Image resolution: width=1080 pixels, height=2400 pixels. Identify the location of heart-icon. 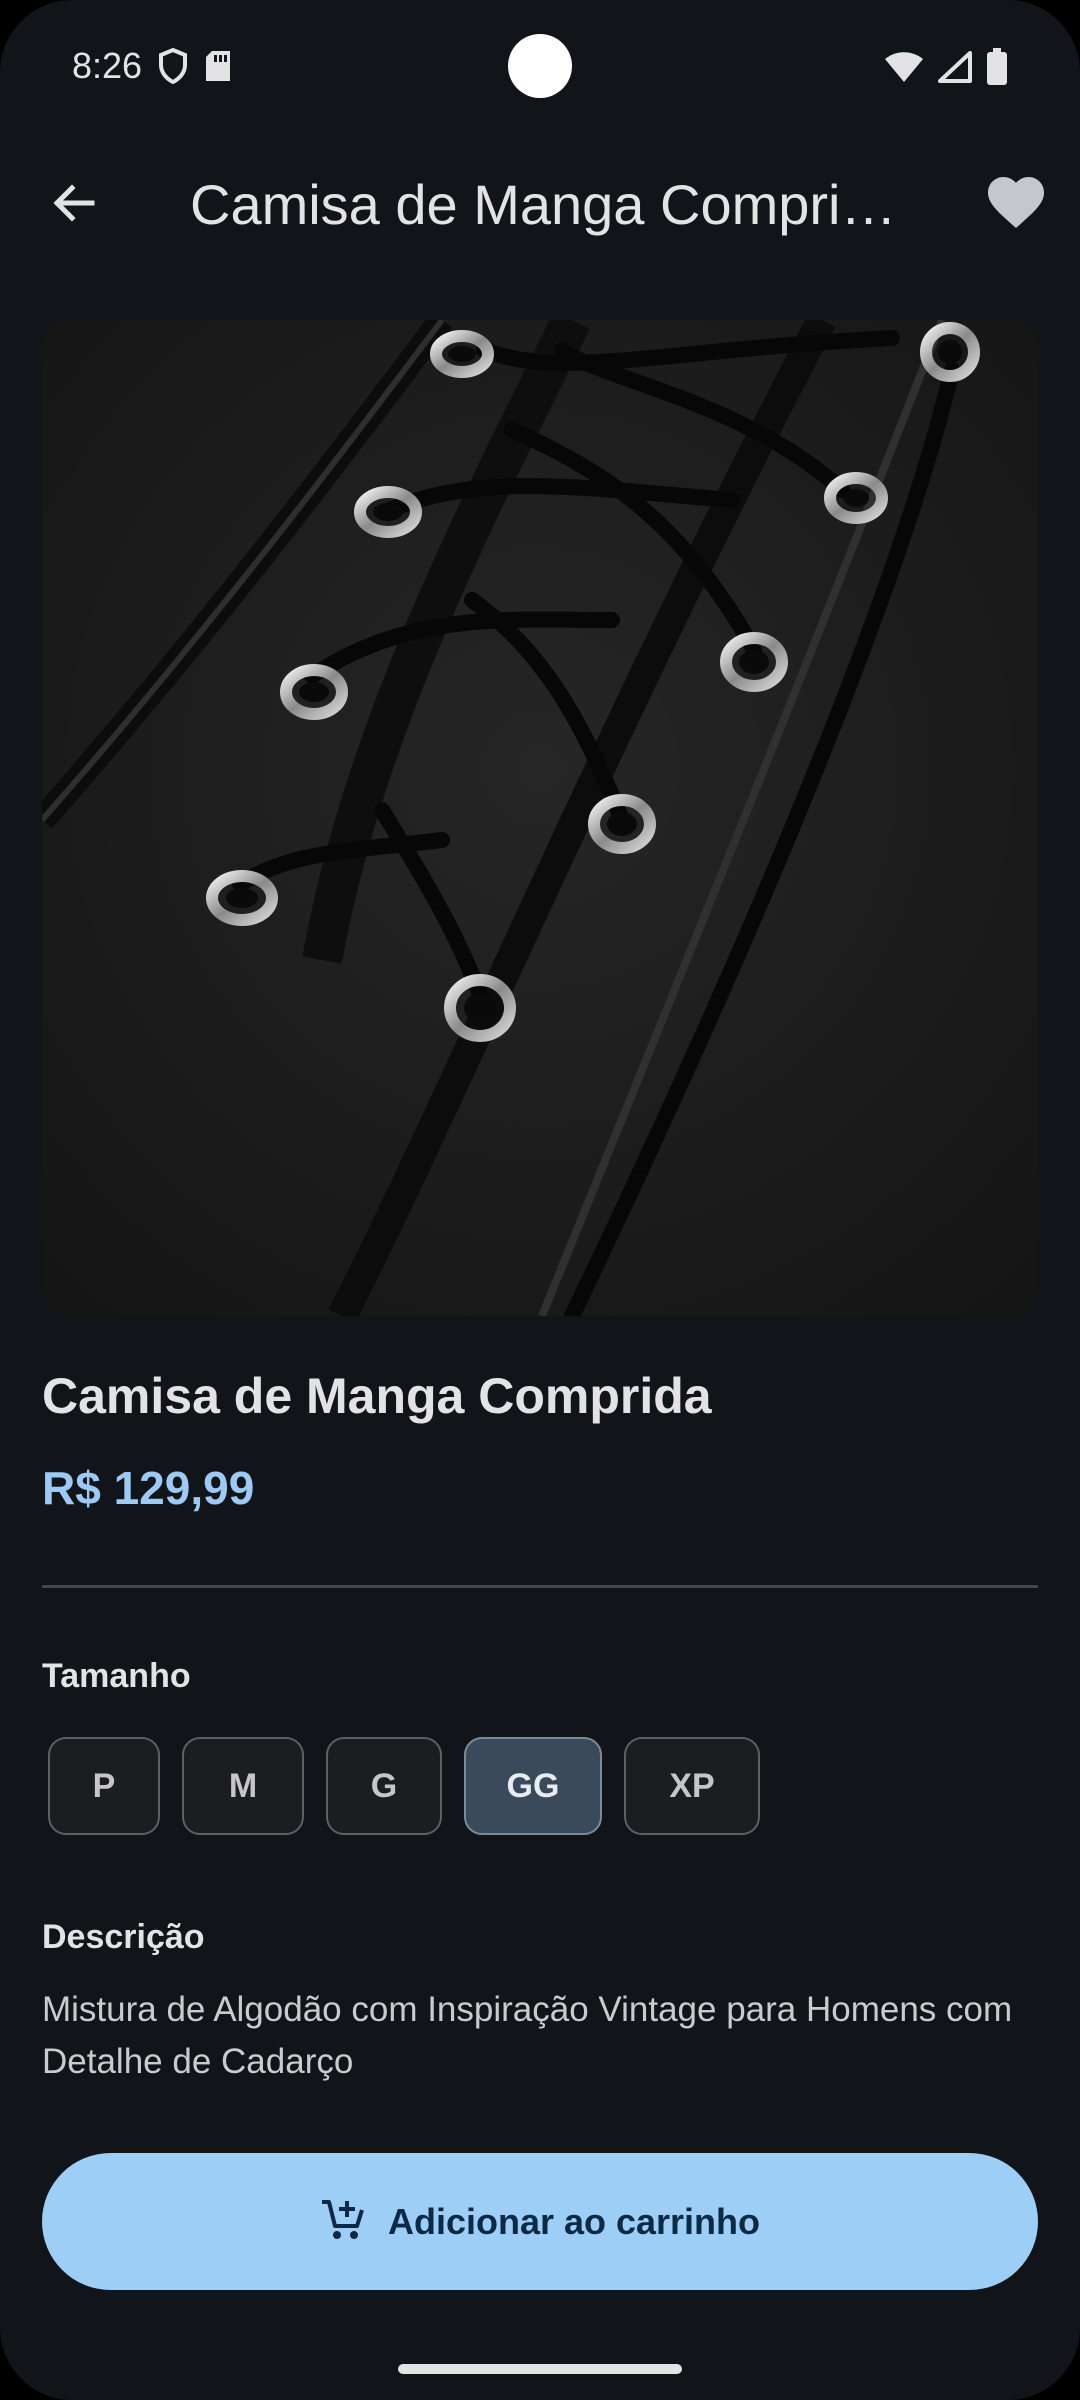
(1016, 205).